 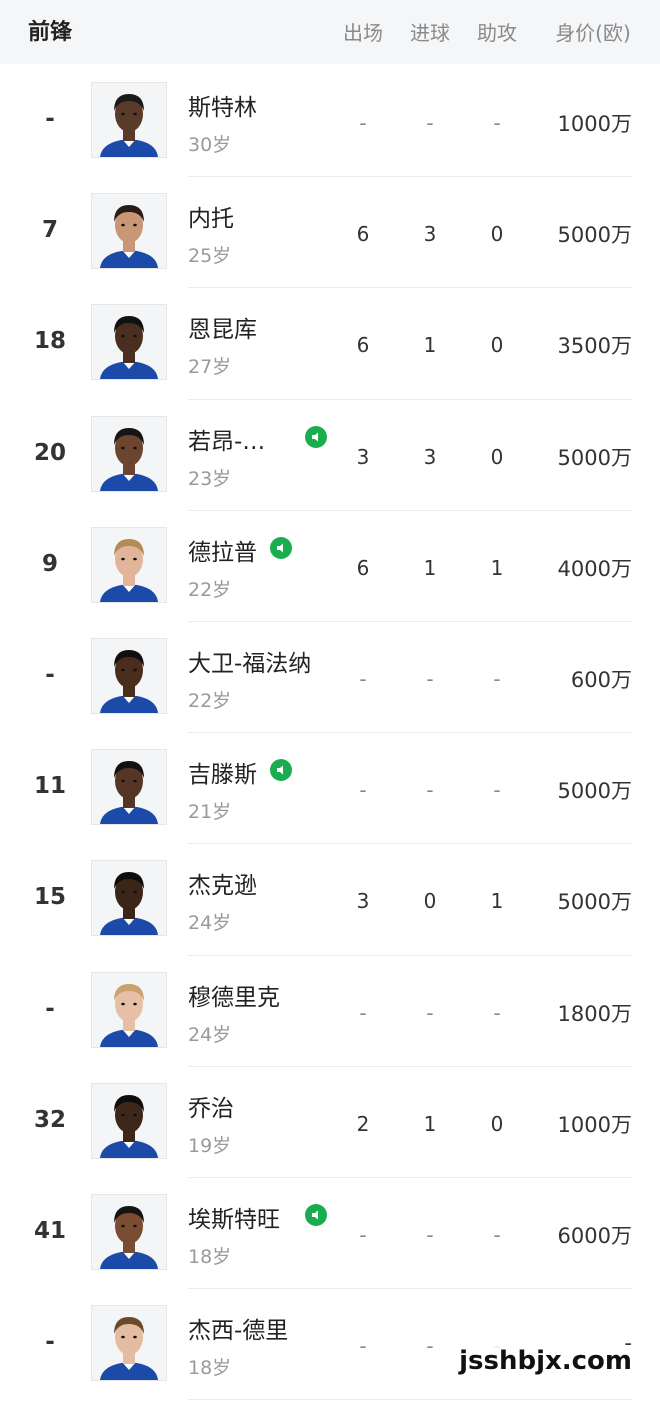 I want to click on player-row: 32 乔治 19岁 2 1 0 1000万, so click(x=330, y=1122).